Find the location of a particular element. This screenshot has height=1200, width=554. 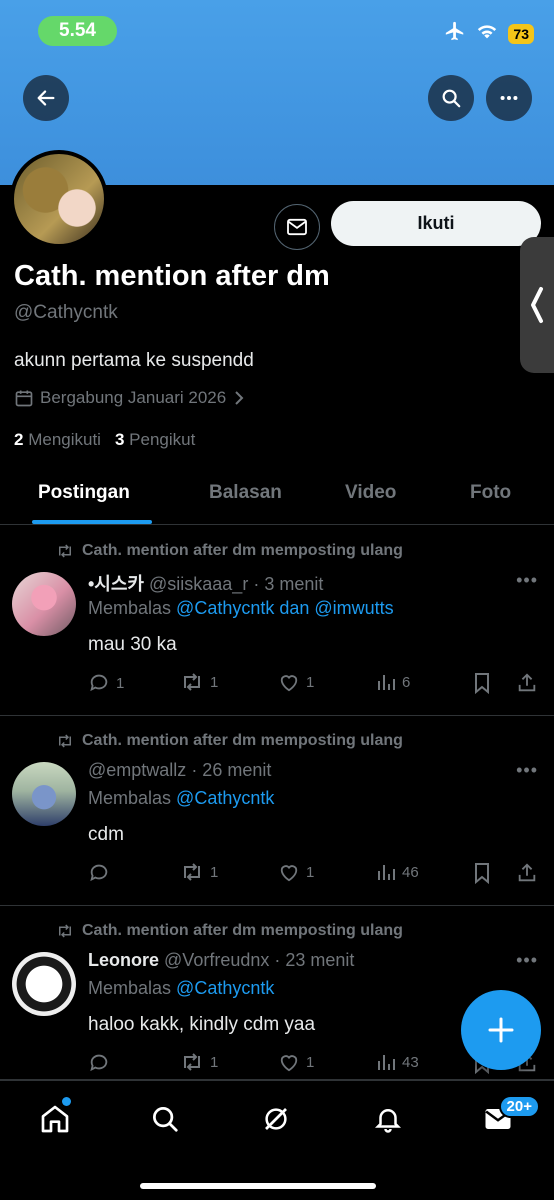

message-button is located at coordinates (297, 227).